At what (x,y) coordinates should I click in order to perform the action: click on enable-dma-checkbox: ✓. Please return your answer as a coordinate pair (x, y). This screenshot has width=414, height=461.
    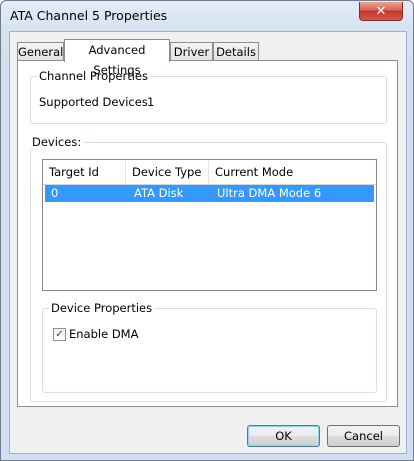
    Looking at the image, I should click on (59, 334).